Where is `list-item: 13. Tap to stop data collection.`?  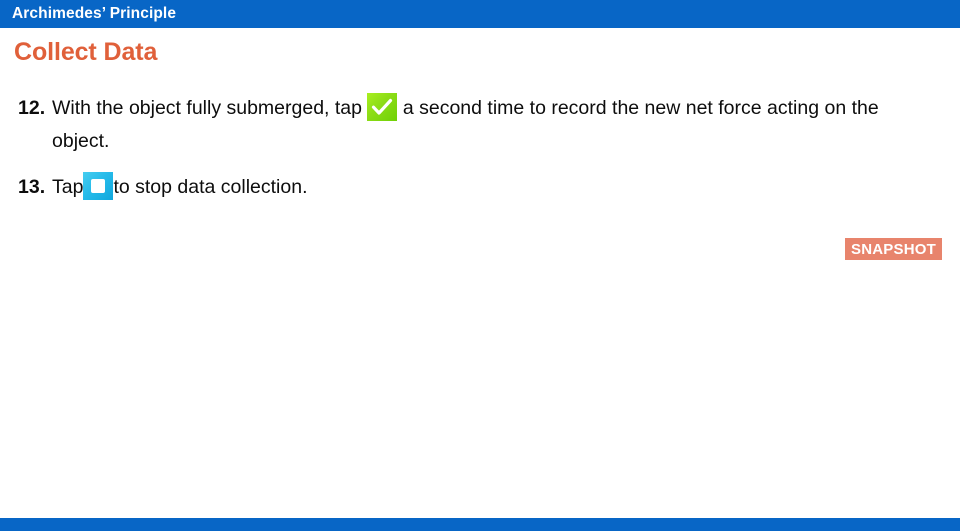
list-item: 13. Tap to stop data collection. is located at coordinates (465, 187).